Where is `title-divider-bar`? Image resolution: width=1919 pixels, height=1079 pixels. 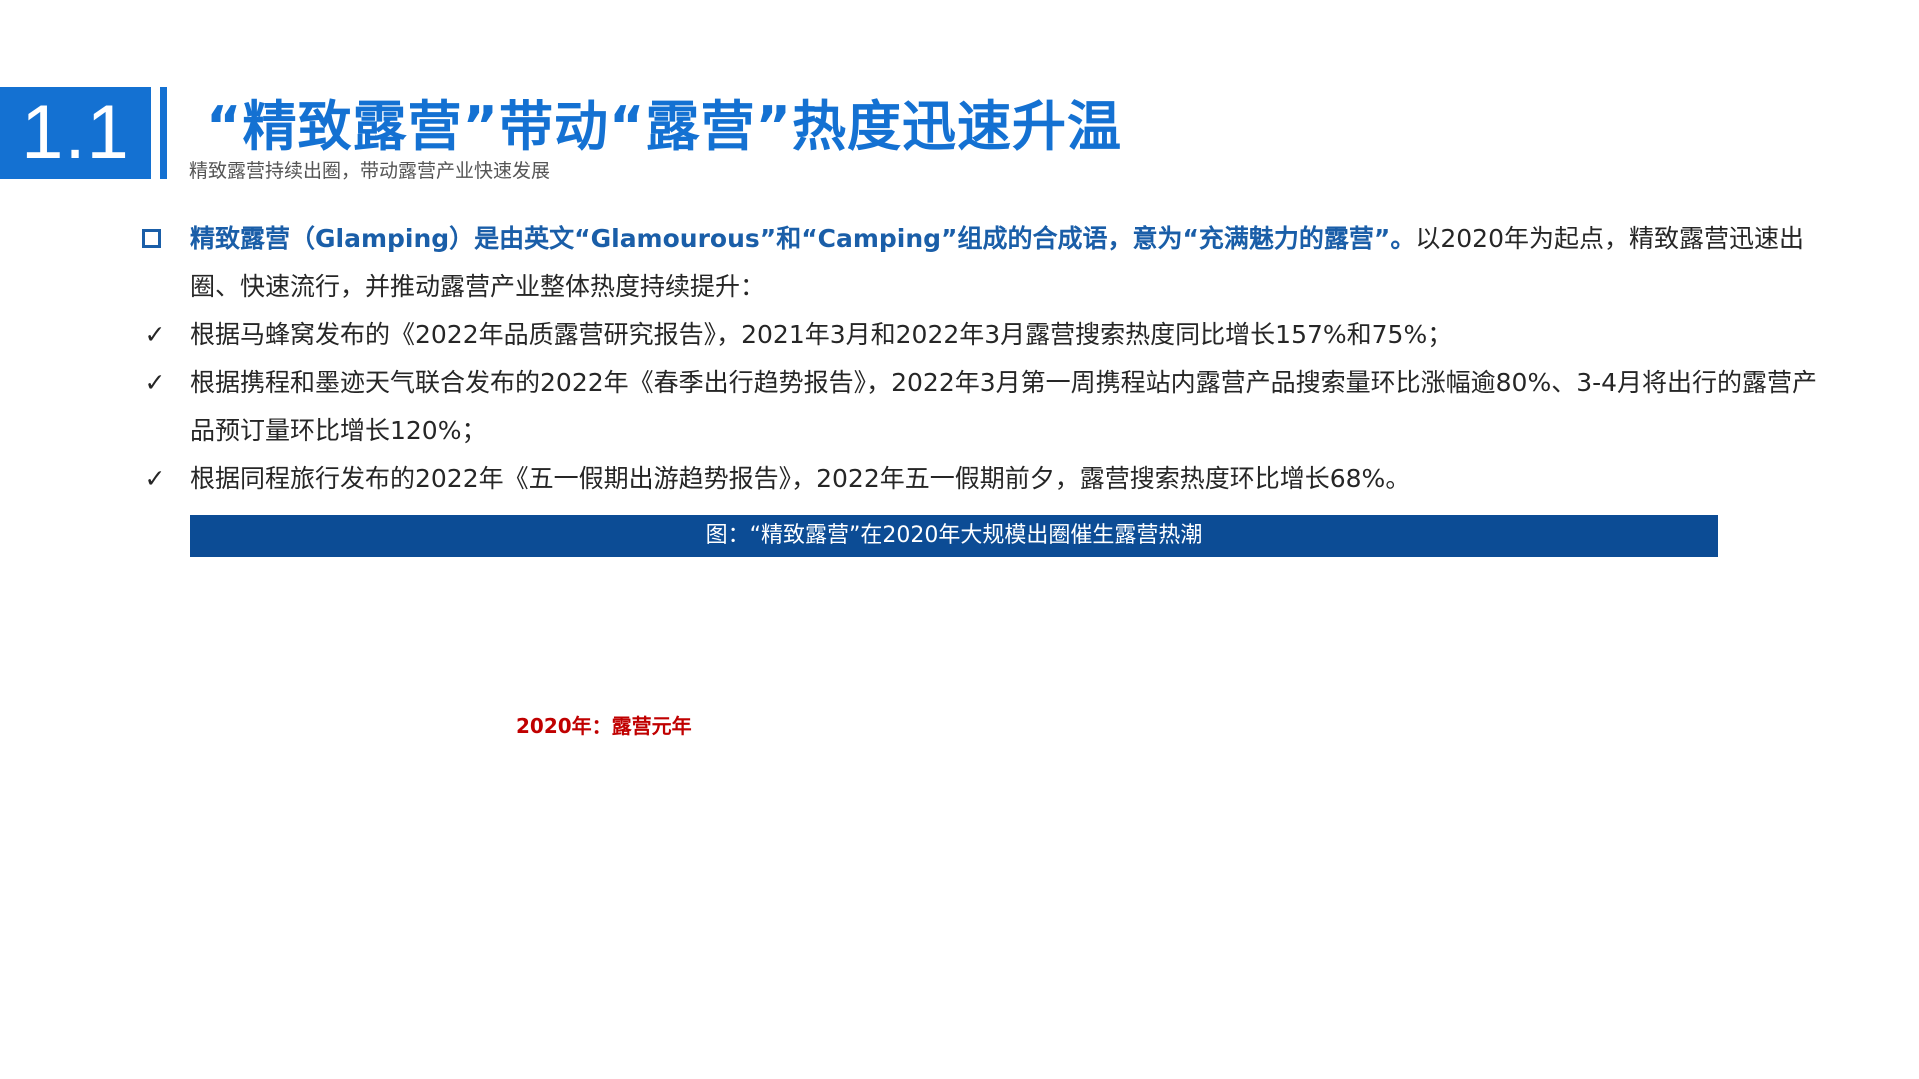 title-divider-bar is located at coordinates (163, 133).